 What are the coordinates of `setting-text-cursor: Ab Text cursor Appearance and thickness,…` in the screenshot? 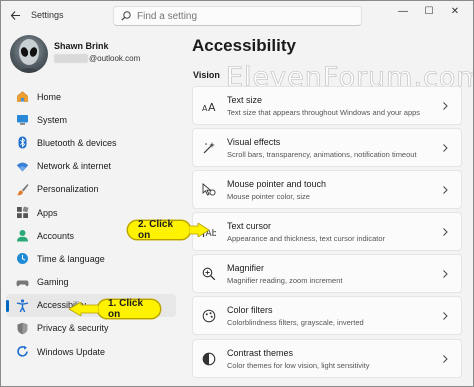 It's located at (327, 232).